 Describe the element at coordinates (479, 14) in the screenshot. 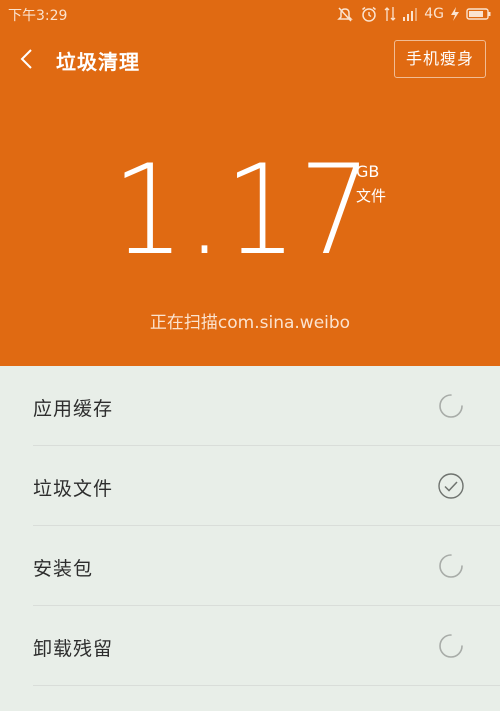

I see `battery-icon` at that location.